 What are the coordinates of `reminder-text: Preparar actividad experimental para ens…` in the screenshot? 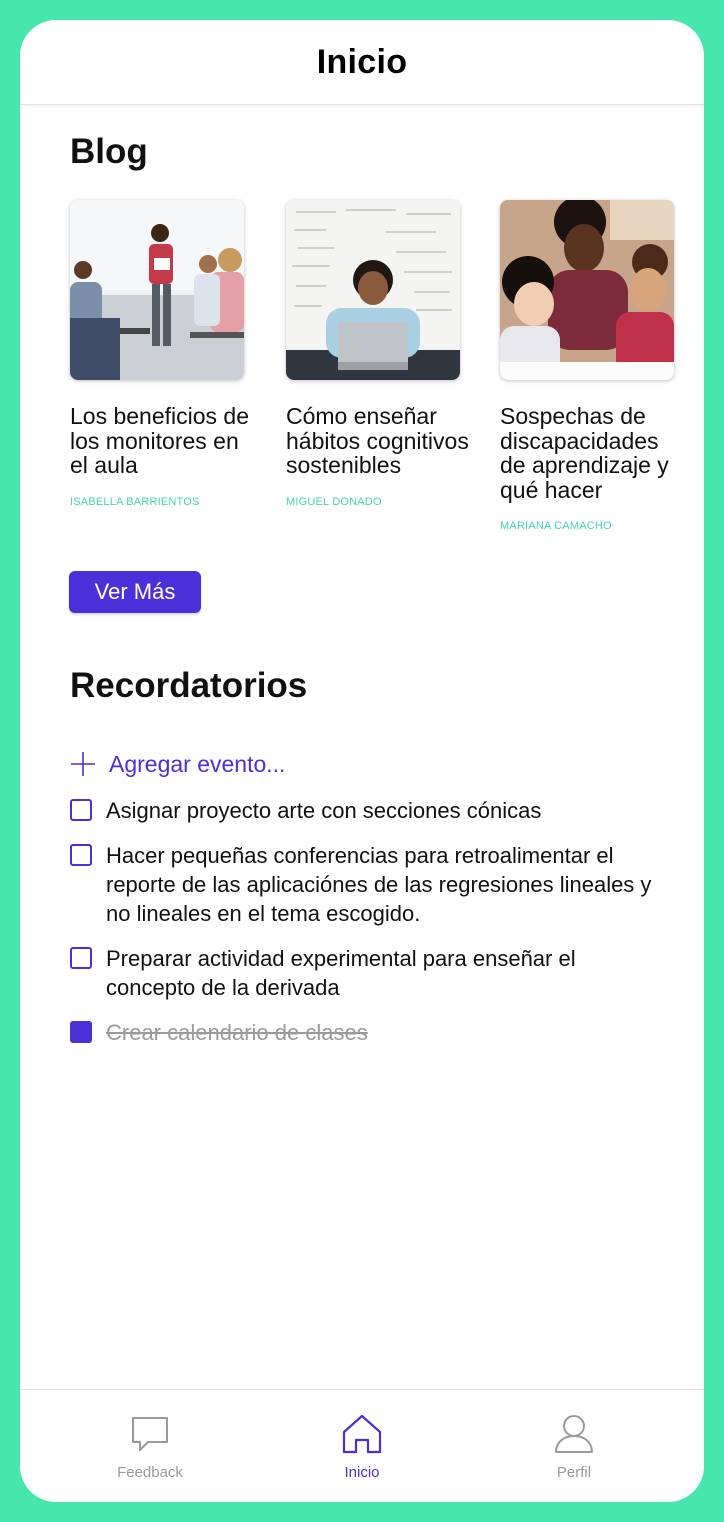 It's located at (341, 973).